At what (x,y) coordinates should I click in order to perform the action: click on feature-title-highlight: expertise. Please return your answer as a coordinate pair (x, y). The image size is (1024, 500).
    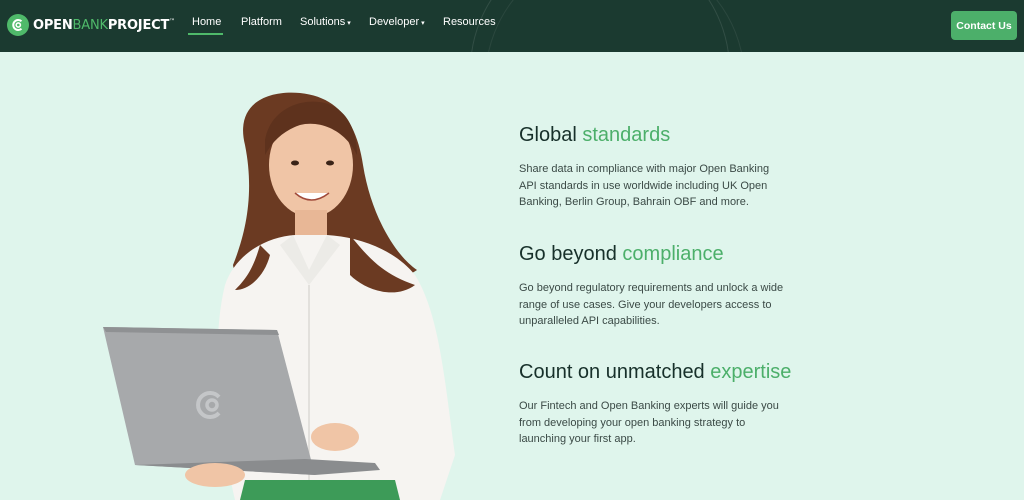
    Looking at the image, I should click on (751, 372).